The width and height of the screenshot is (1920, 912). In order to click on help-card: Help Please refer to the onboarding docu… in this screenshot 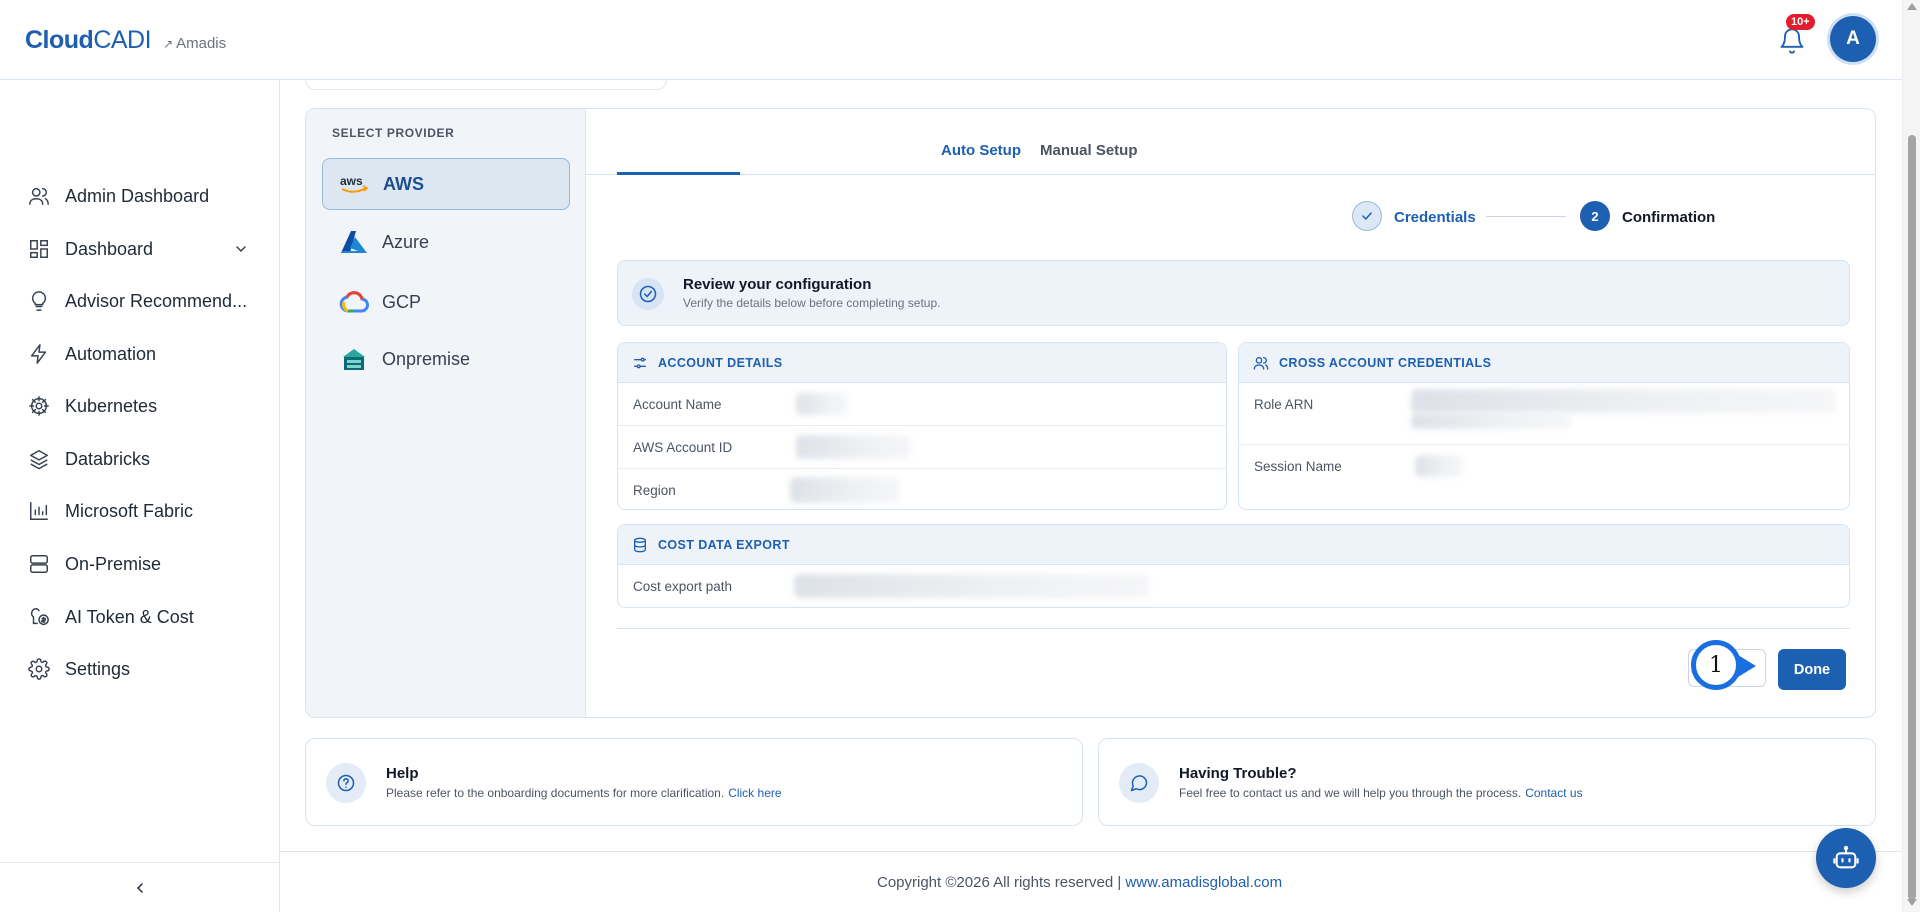, I will do `click(694, 782)`.